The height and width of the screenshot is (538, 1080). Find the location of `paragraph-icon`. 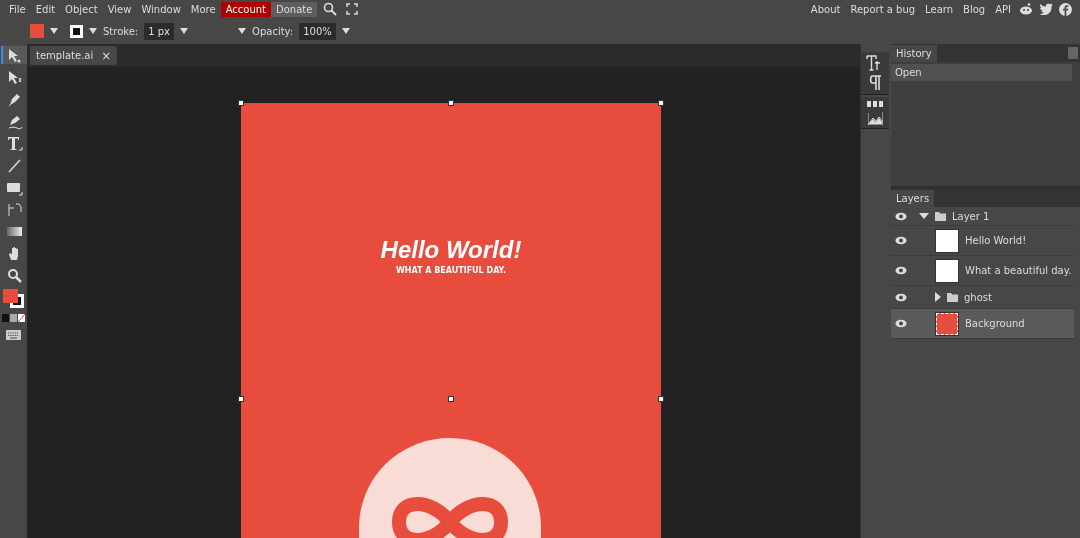

paragraph-icon is located at coordinates (875, 83).